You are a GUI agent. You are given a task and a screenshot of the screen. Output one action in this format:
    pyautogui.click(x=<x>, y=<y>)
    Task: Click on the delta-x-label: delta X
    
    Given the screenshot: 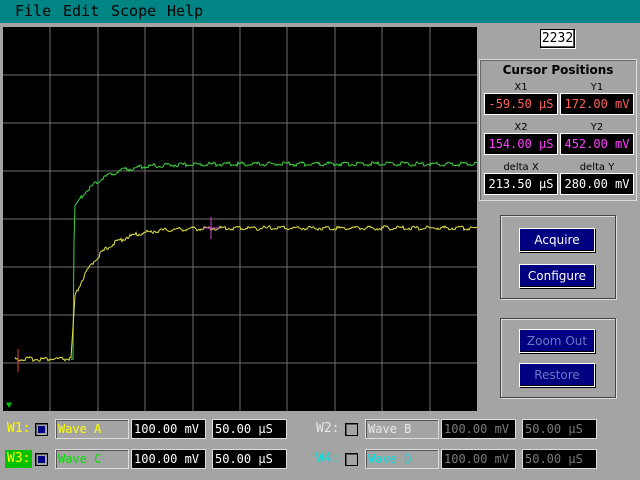 What is the action you would take?
    pyautogui.click(x=521, y=167)
    